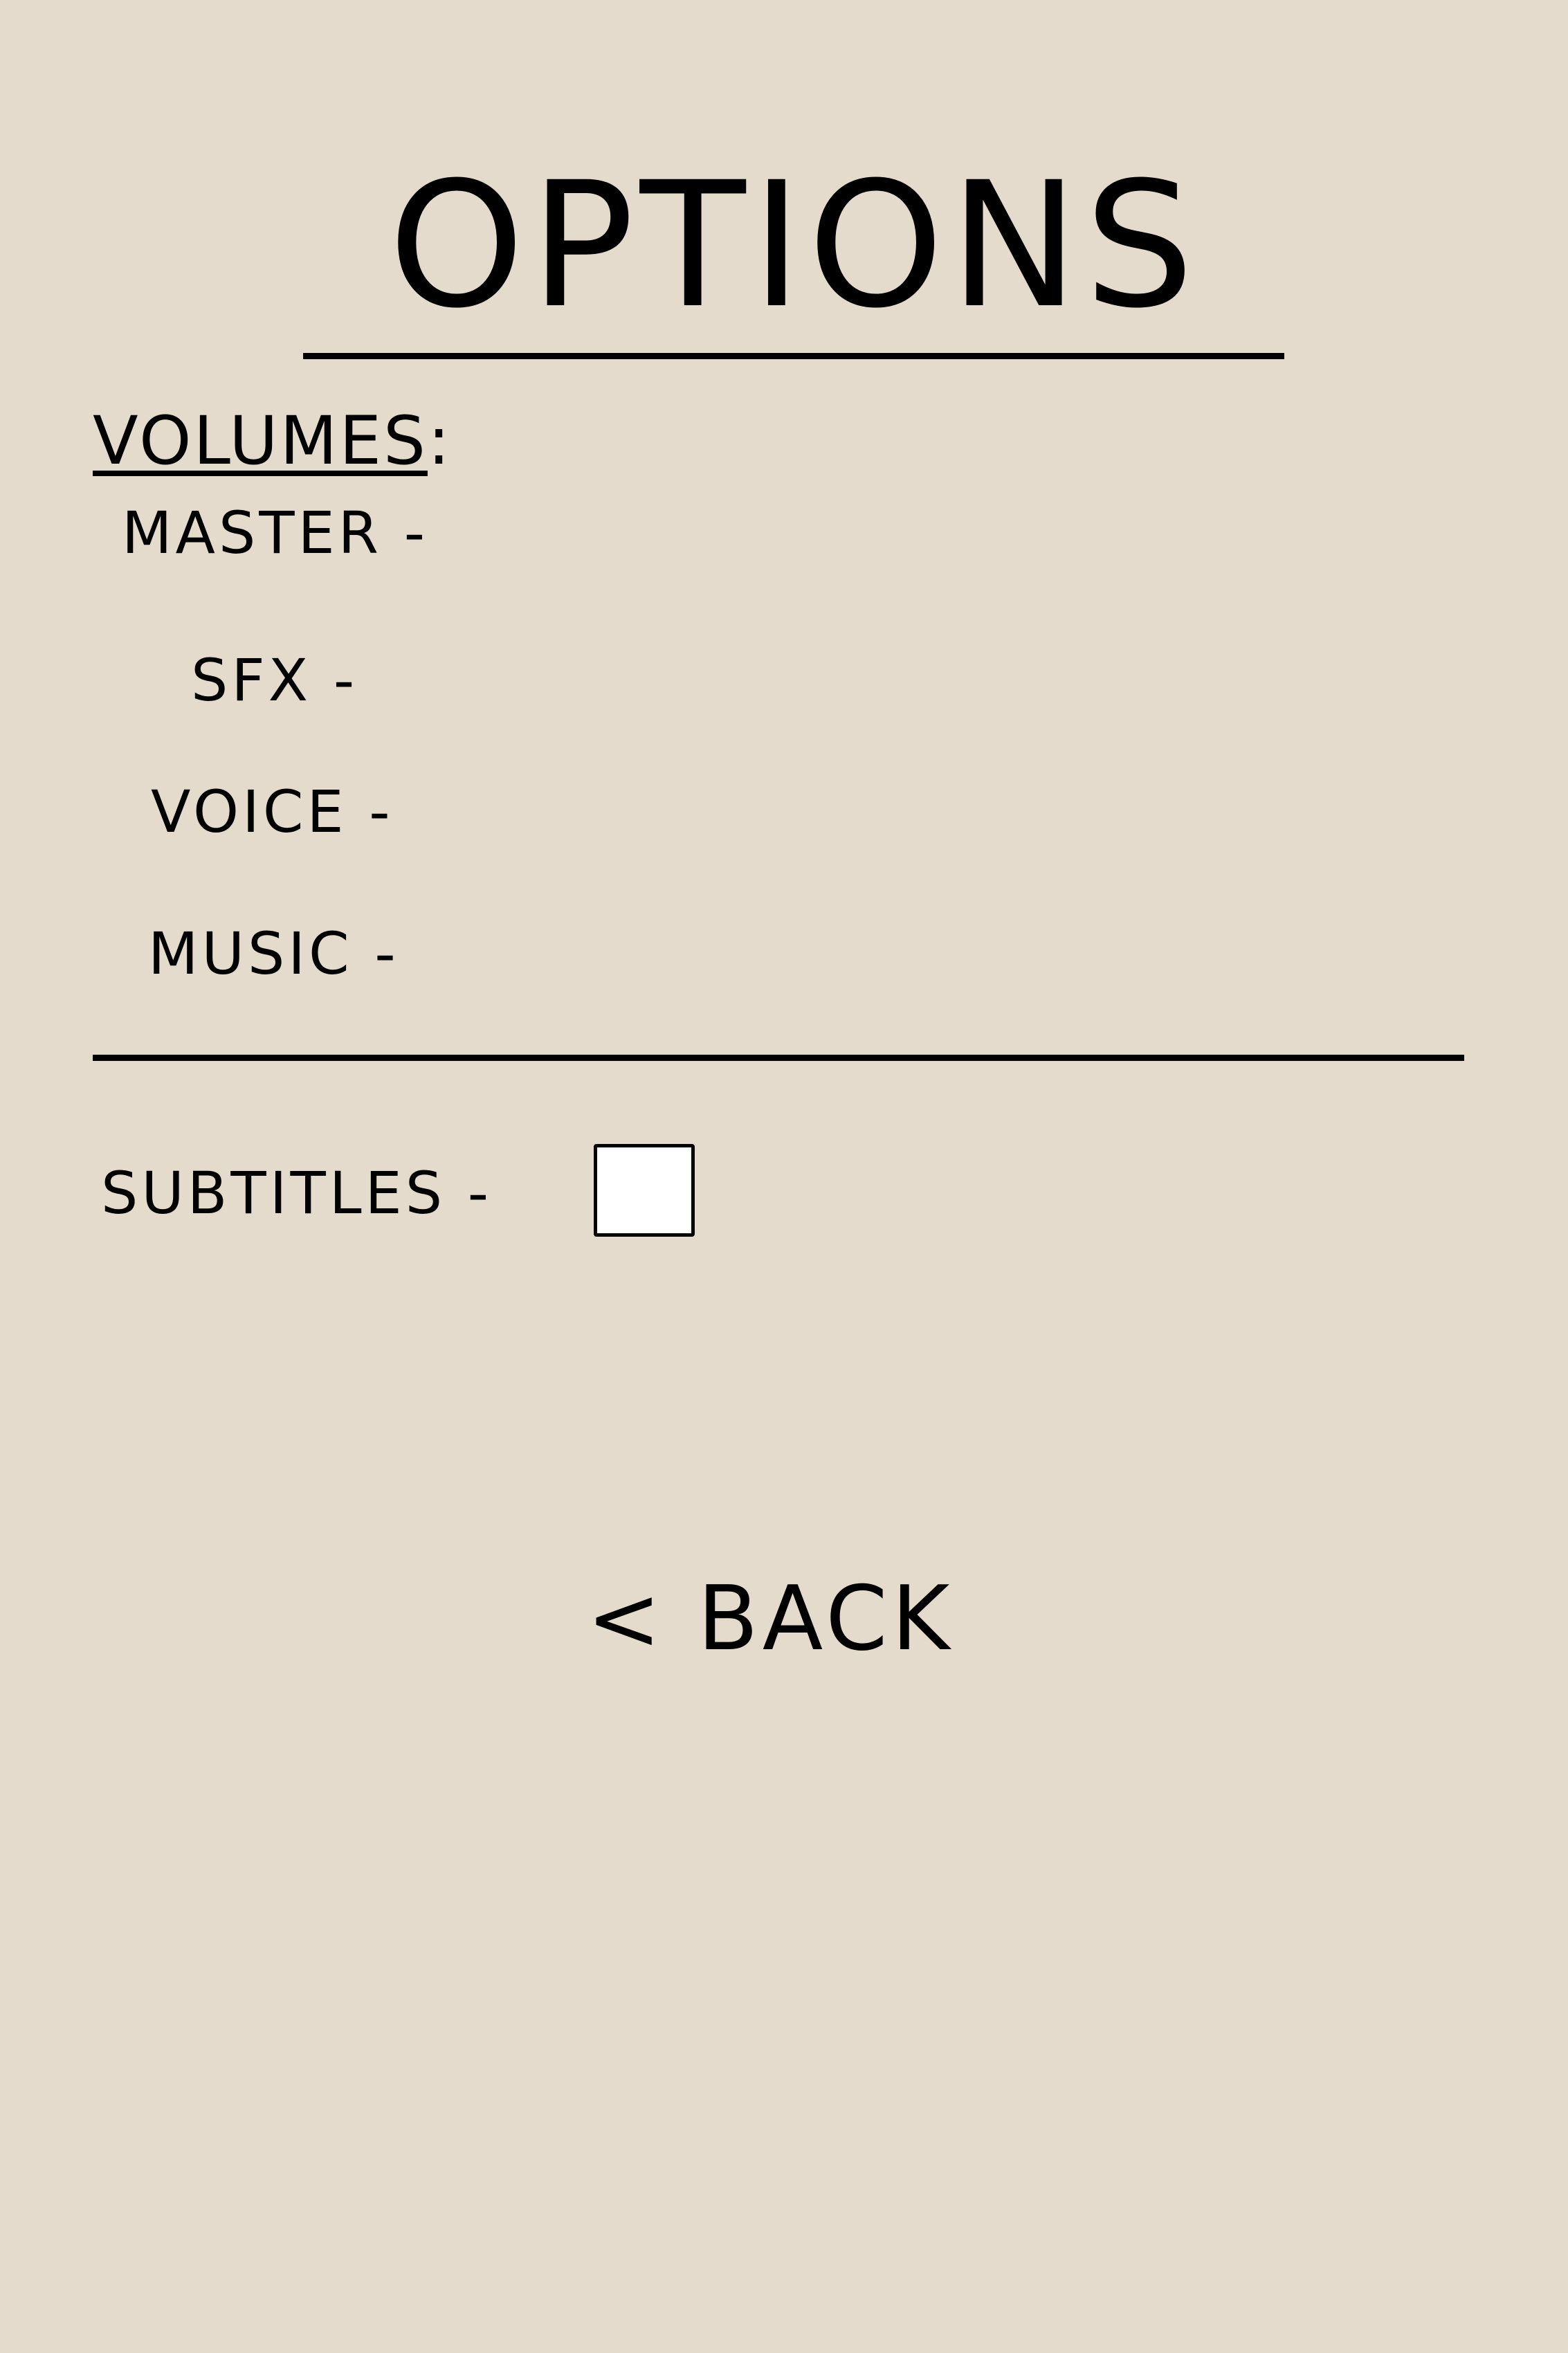 This screenshot has height=2353, width=1568. I want to click on sfx-volume-label: SFX -, so click(274, 680).